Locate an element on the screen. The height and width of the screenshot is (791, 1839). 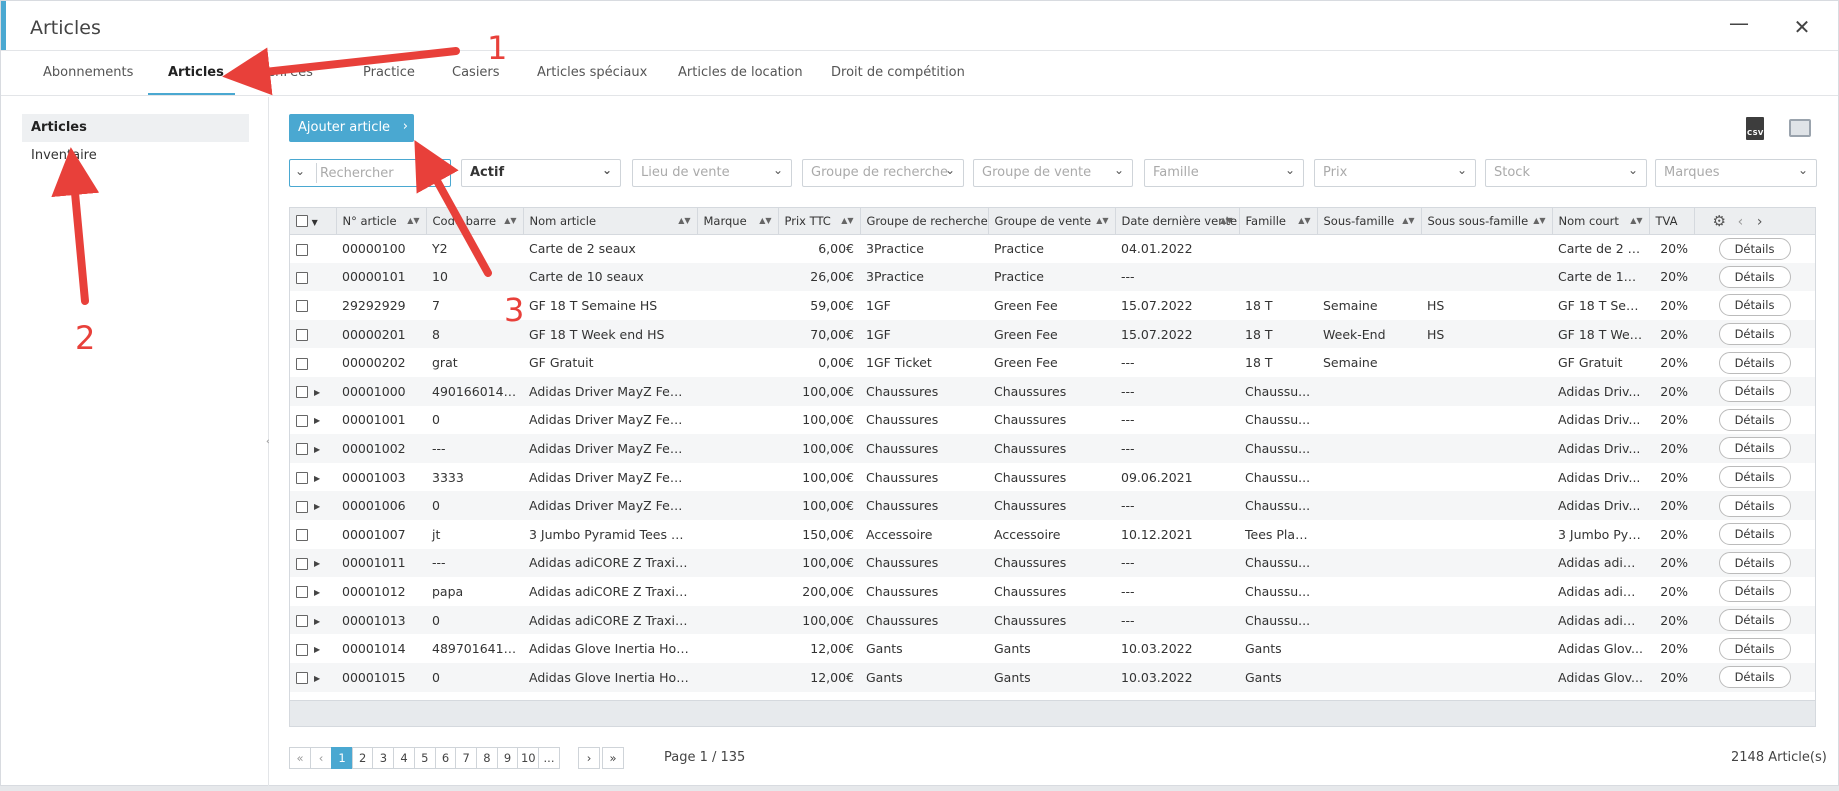
search-input is located at coordinates (382, 173).